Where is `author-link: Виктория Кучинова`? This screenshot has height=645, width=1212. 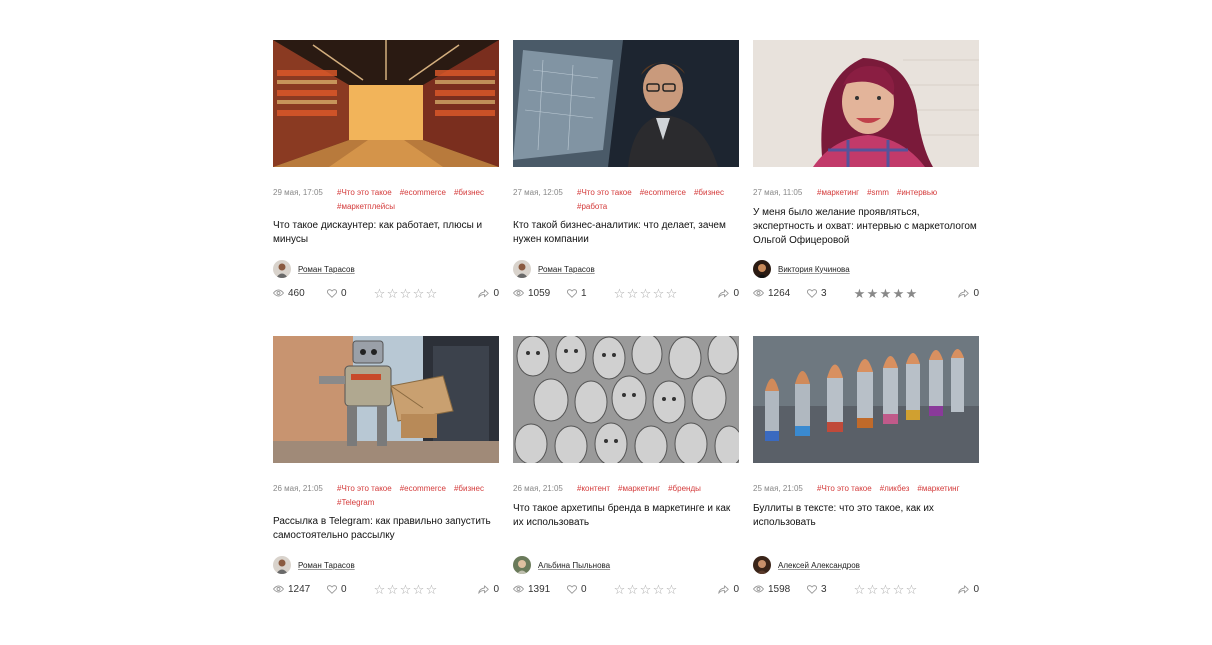 author-link: Виктория Кучинова is located at coordinates (814, 269).